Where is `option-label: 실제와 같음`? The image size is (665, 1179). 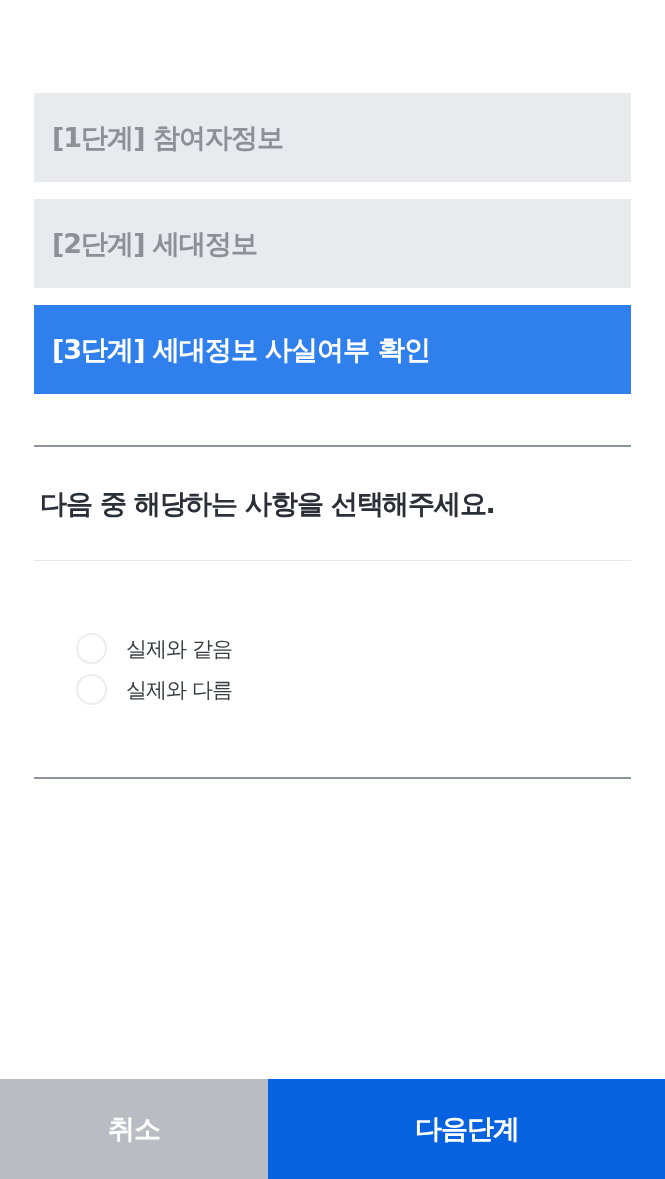
option-label: 실제와 같음 is located at coordinates (179, 648).